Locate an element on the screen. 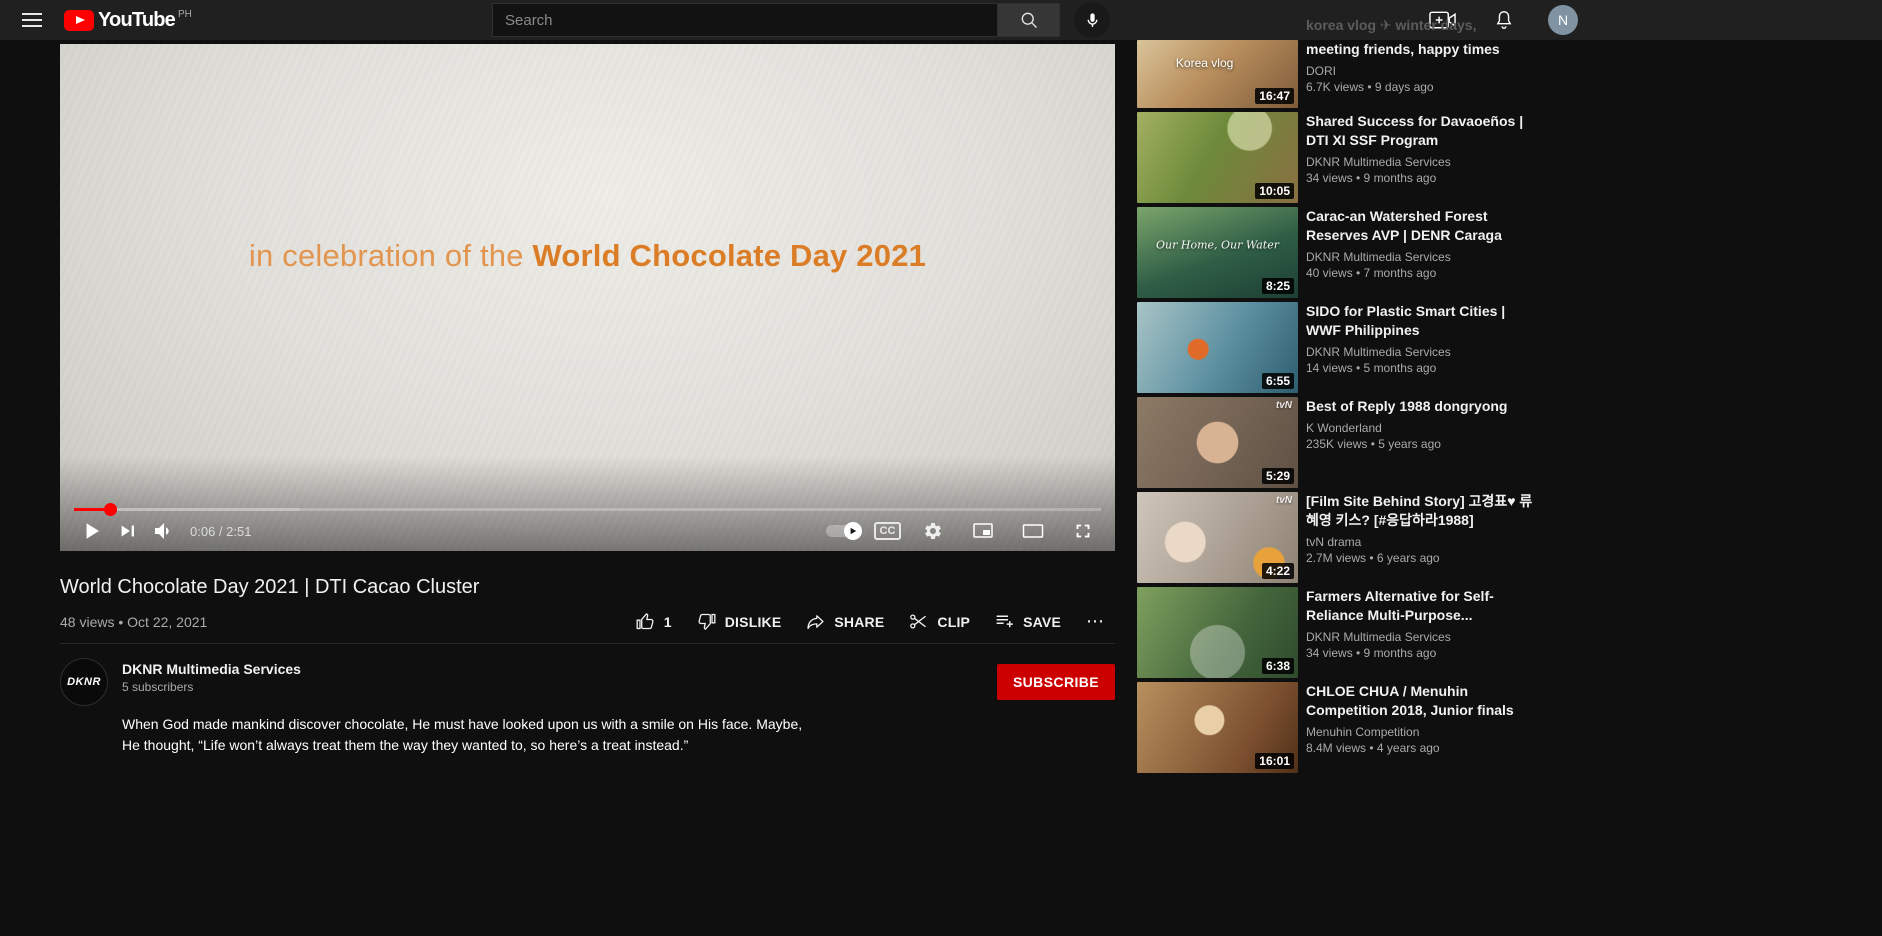  next-icon is located at coordinates (127, 531).